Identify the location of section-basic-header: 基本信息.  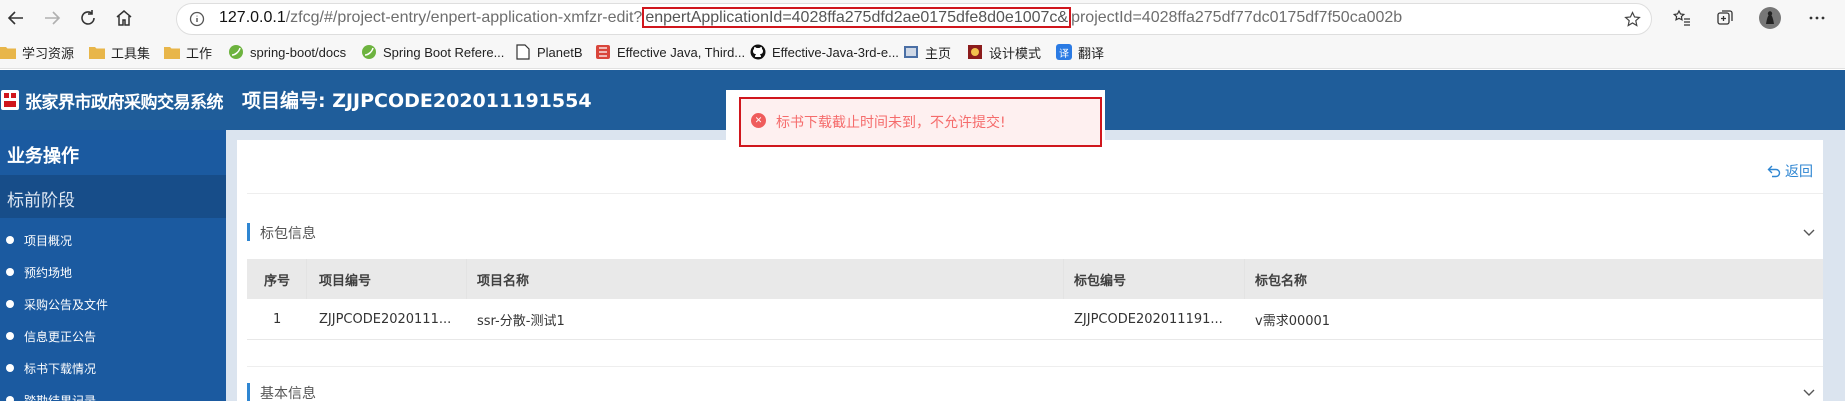
(1035, 393).